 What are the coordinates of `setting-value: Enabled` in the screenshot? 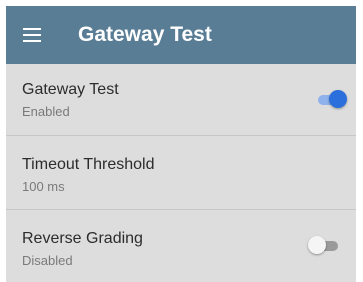 It's located at (46, 111).